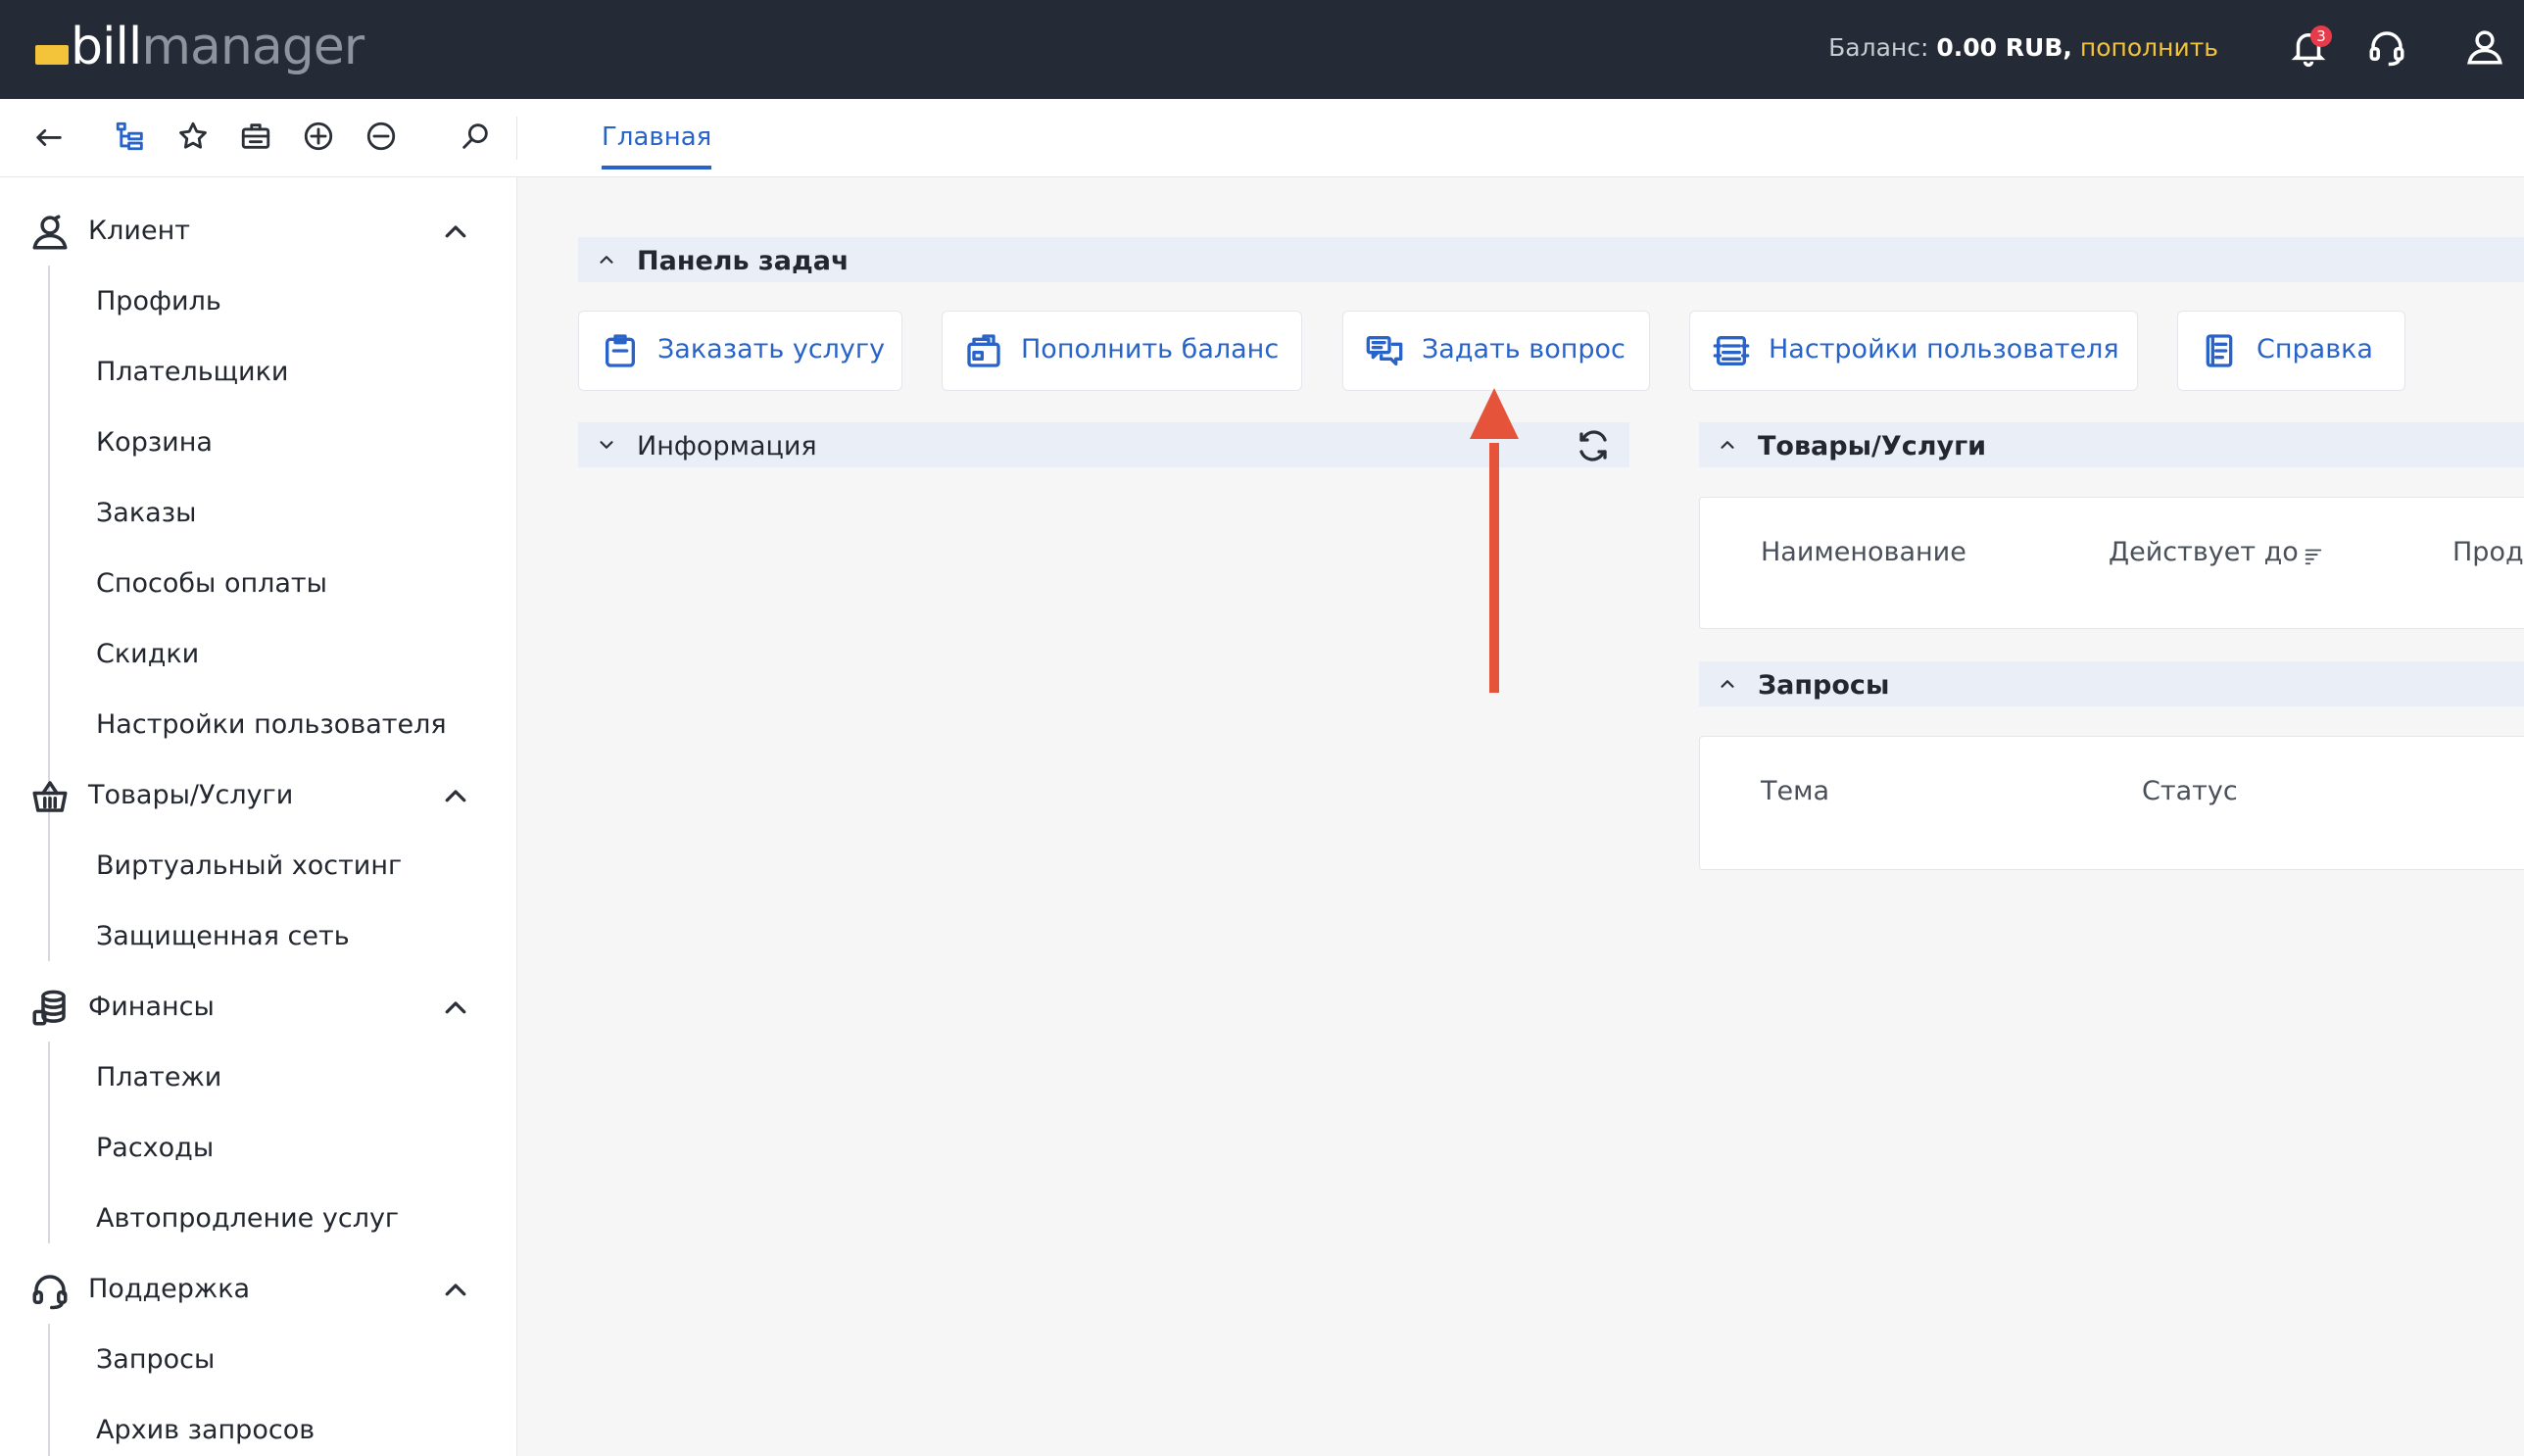  I want to click on sidebar-item-payments: Платежи, so click(158, 1077).